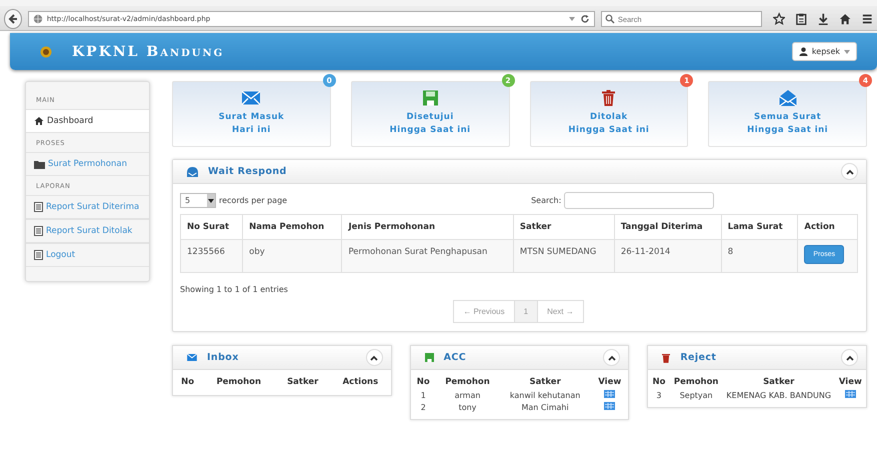  What do you see at coordinates (696, 395) in the screenshot?
I see `table-cell-text: Septyan` at bounding box center [696, 395].